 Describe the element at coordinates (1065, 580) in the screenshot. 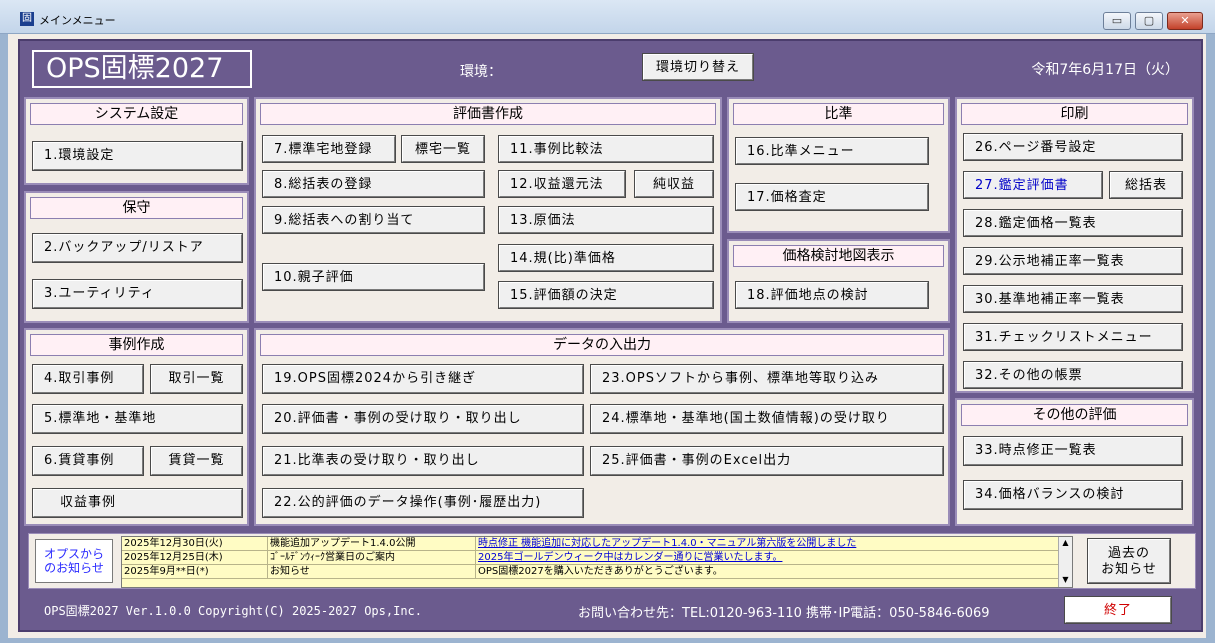

I see `scroll-down-icon: ▼` at that location.